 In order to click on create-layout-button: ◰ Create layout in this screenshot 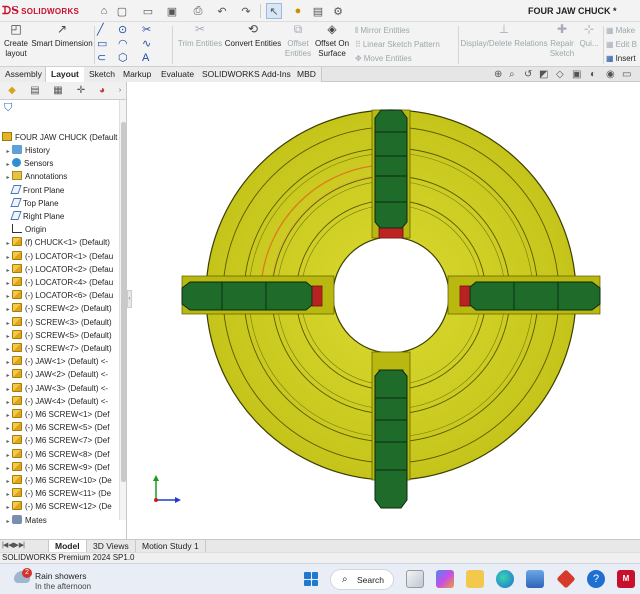, I will do `click(16, 41)`.